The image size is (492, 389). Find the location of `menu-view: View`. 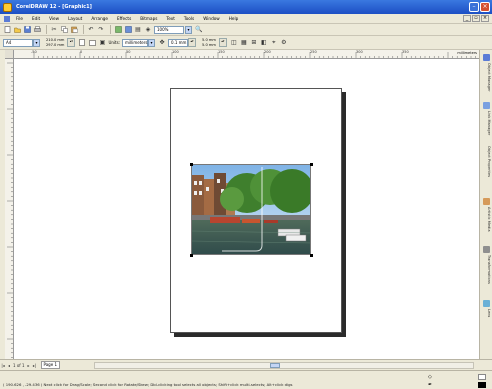

menu-view: View is located at coordinates (54, 18).